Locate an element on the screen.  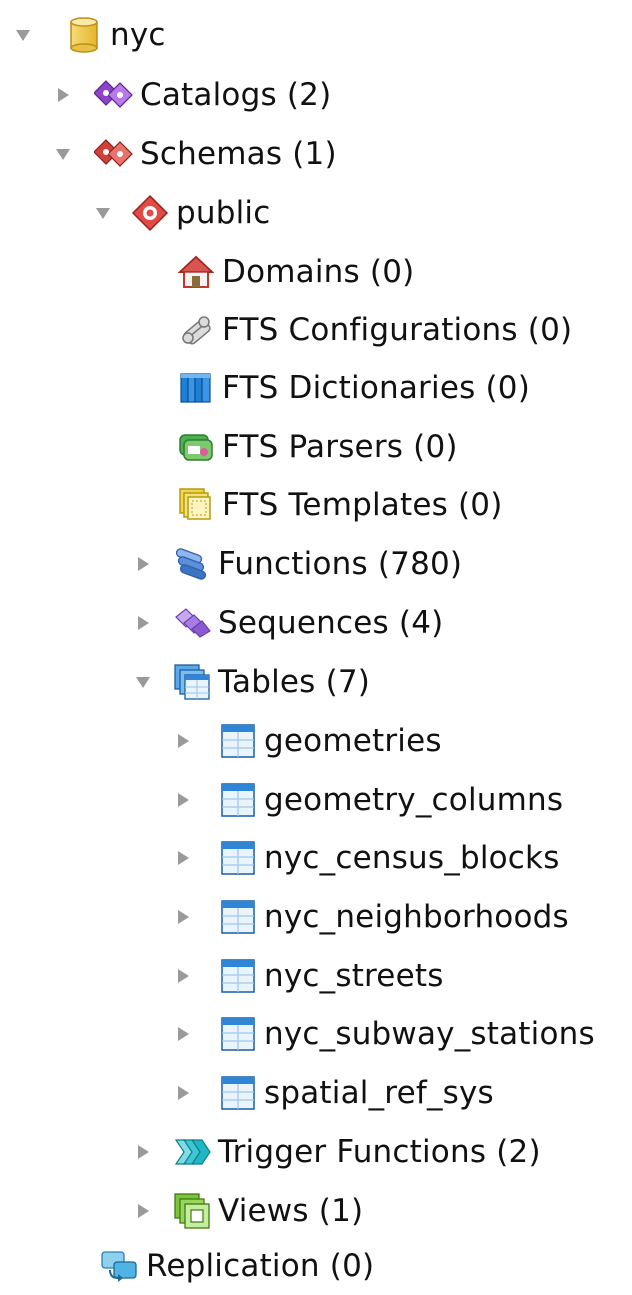
tree-node-label: public is located at coordinates (223, 213).